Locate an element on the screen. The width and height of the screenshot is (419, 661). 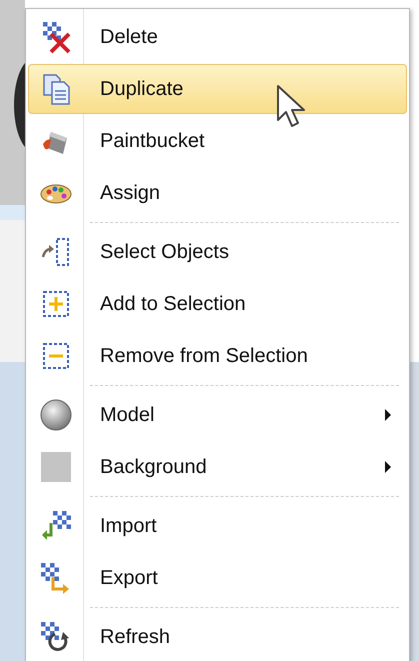
menu-item: Model is located at coordinates (217, 415).